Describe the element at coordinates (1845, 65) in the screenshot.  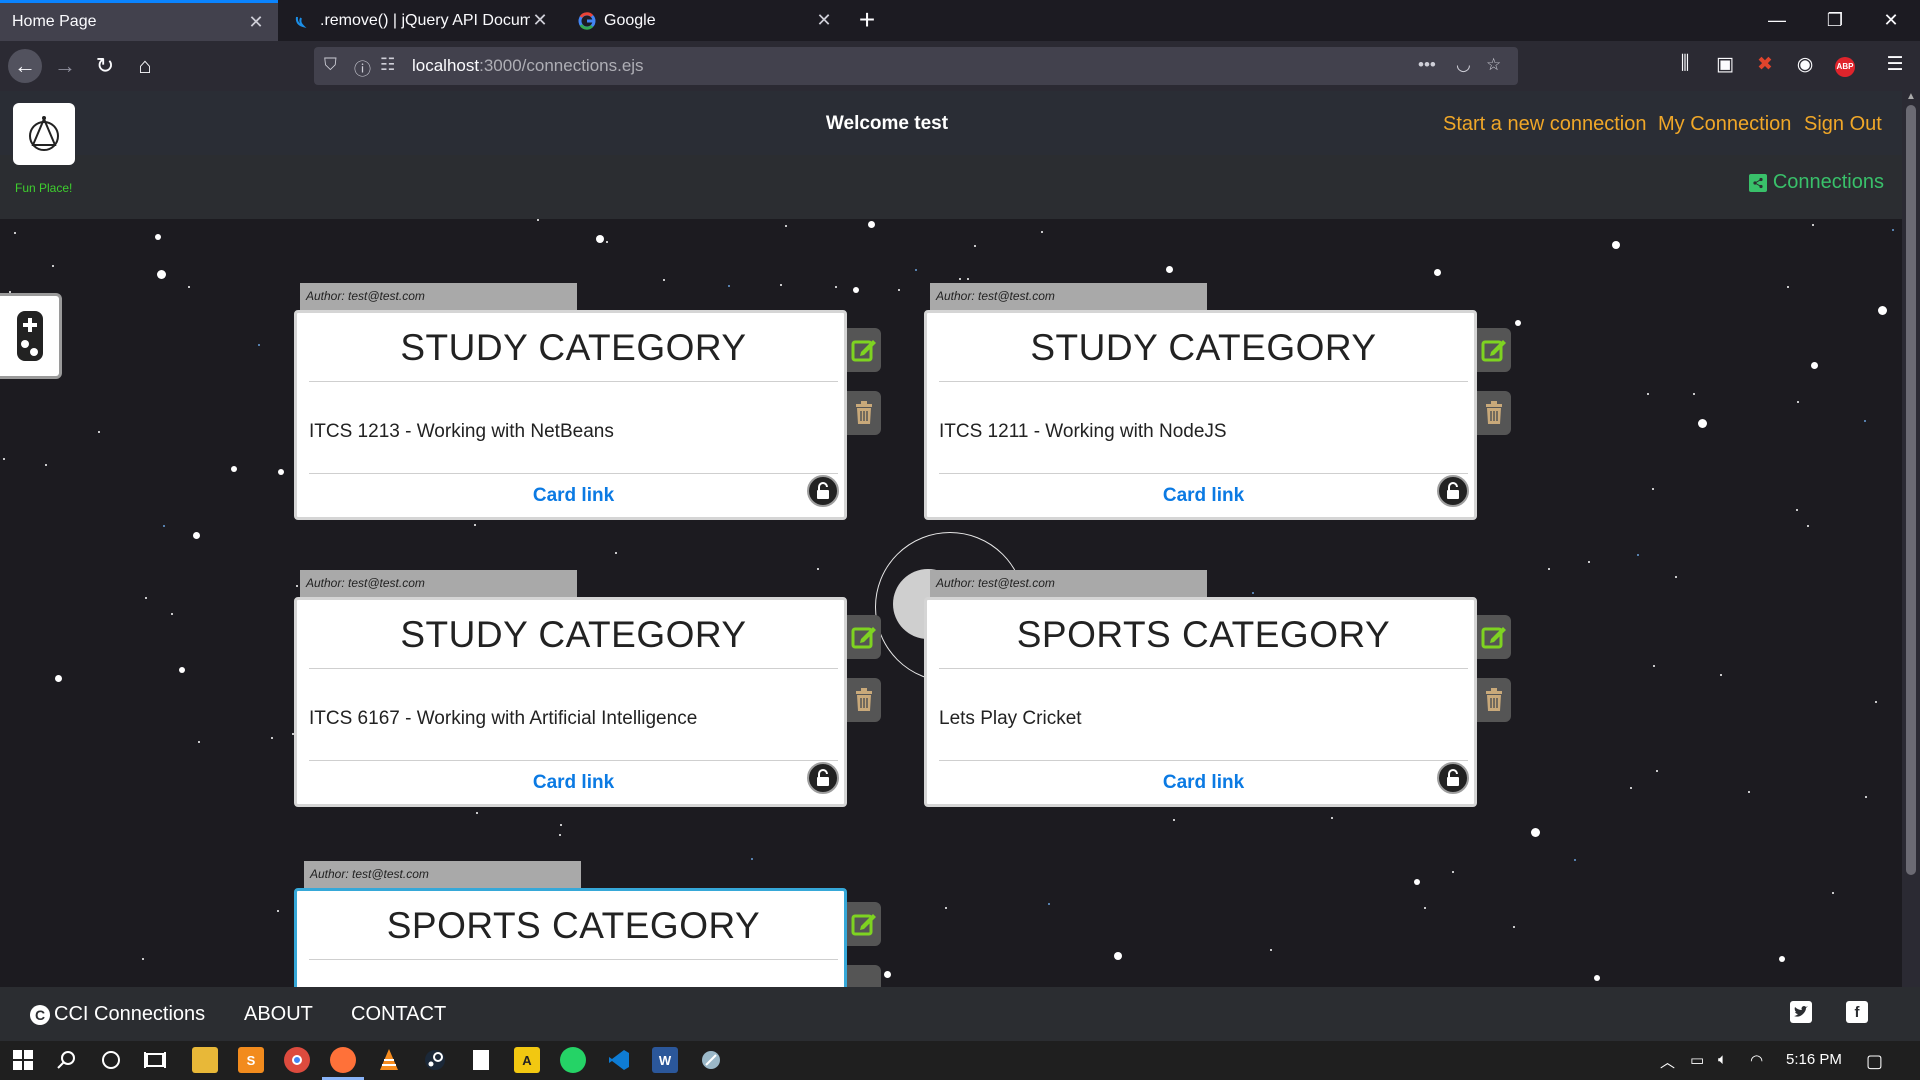
I see `adblock-icon: ABP` at that location.